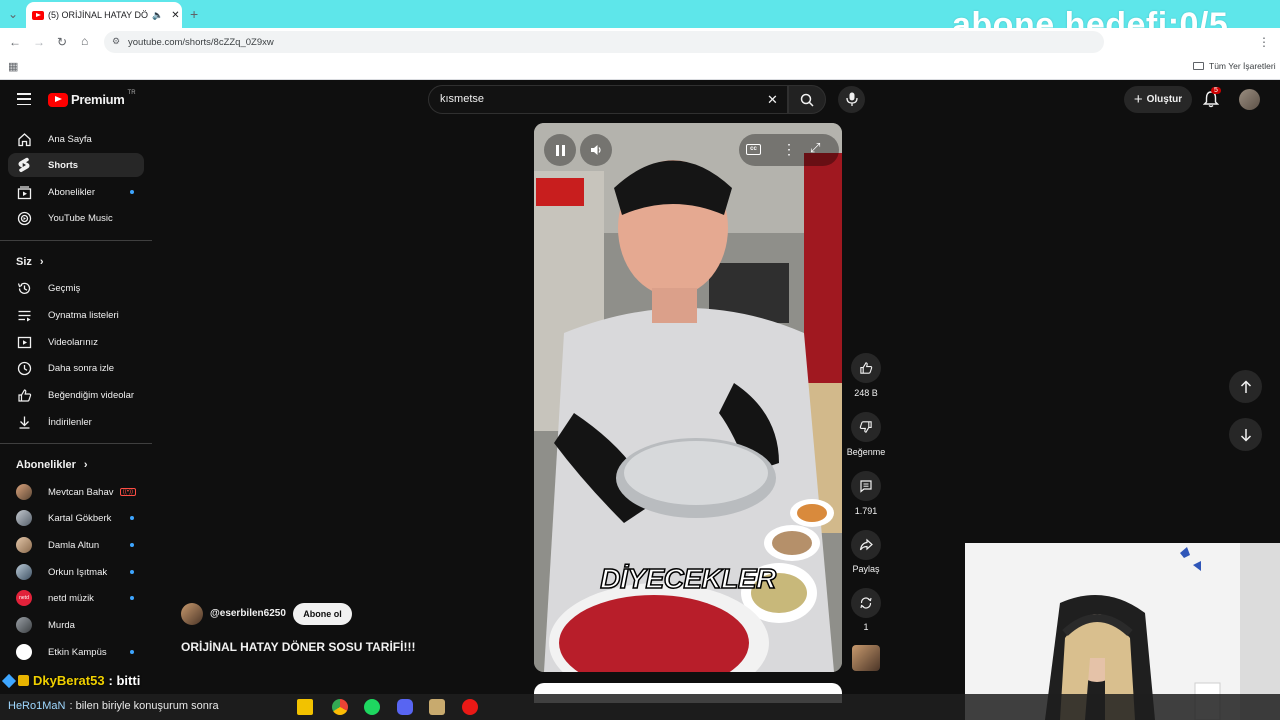 This screenshot has height=720, width=1280. What do you see at coordinates (866, 545) in the screenshot?
I see `share-button` at bounding box center [866, 545].